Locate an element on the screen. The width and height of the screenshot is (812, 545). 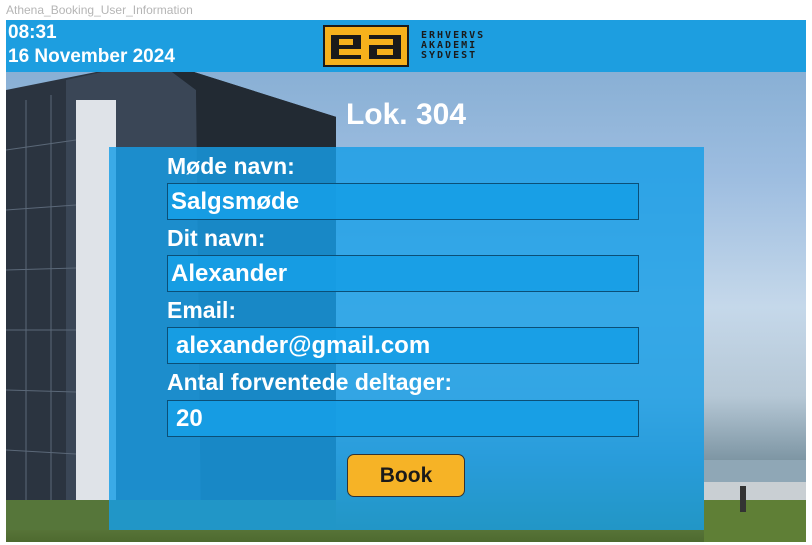
logo-mark-icon is located at coordinates (366, 46).